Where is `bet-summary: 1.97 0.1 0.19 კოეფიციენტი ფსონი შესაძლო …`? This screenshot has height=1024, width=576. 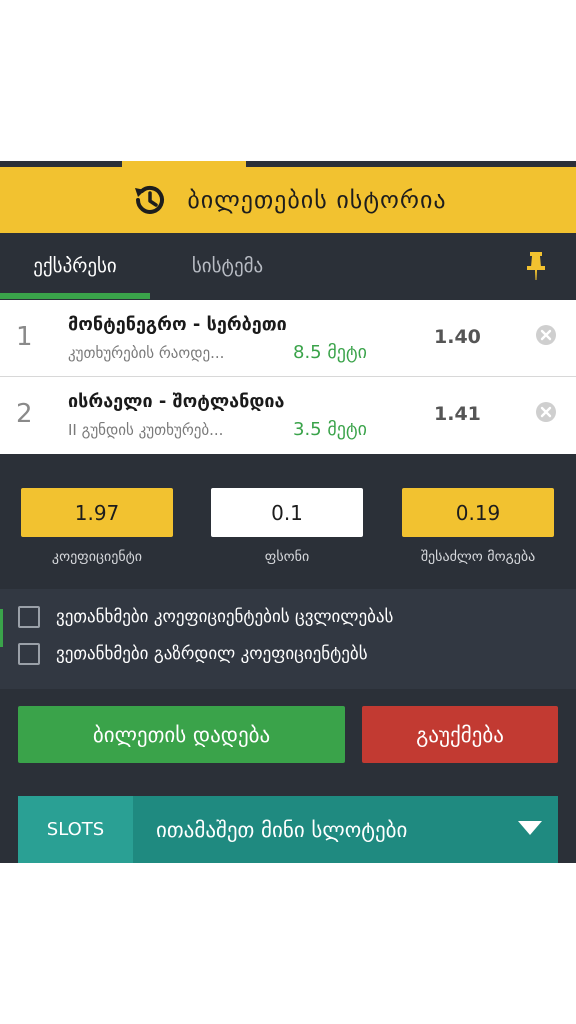 bet-summary: 1.97 0.1 0.19 კოეფიციენტი ფსონი შესაძლო … is located at coordinates (288, 521).